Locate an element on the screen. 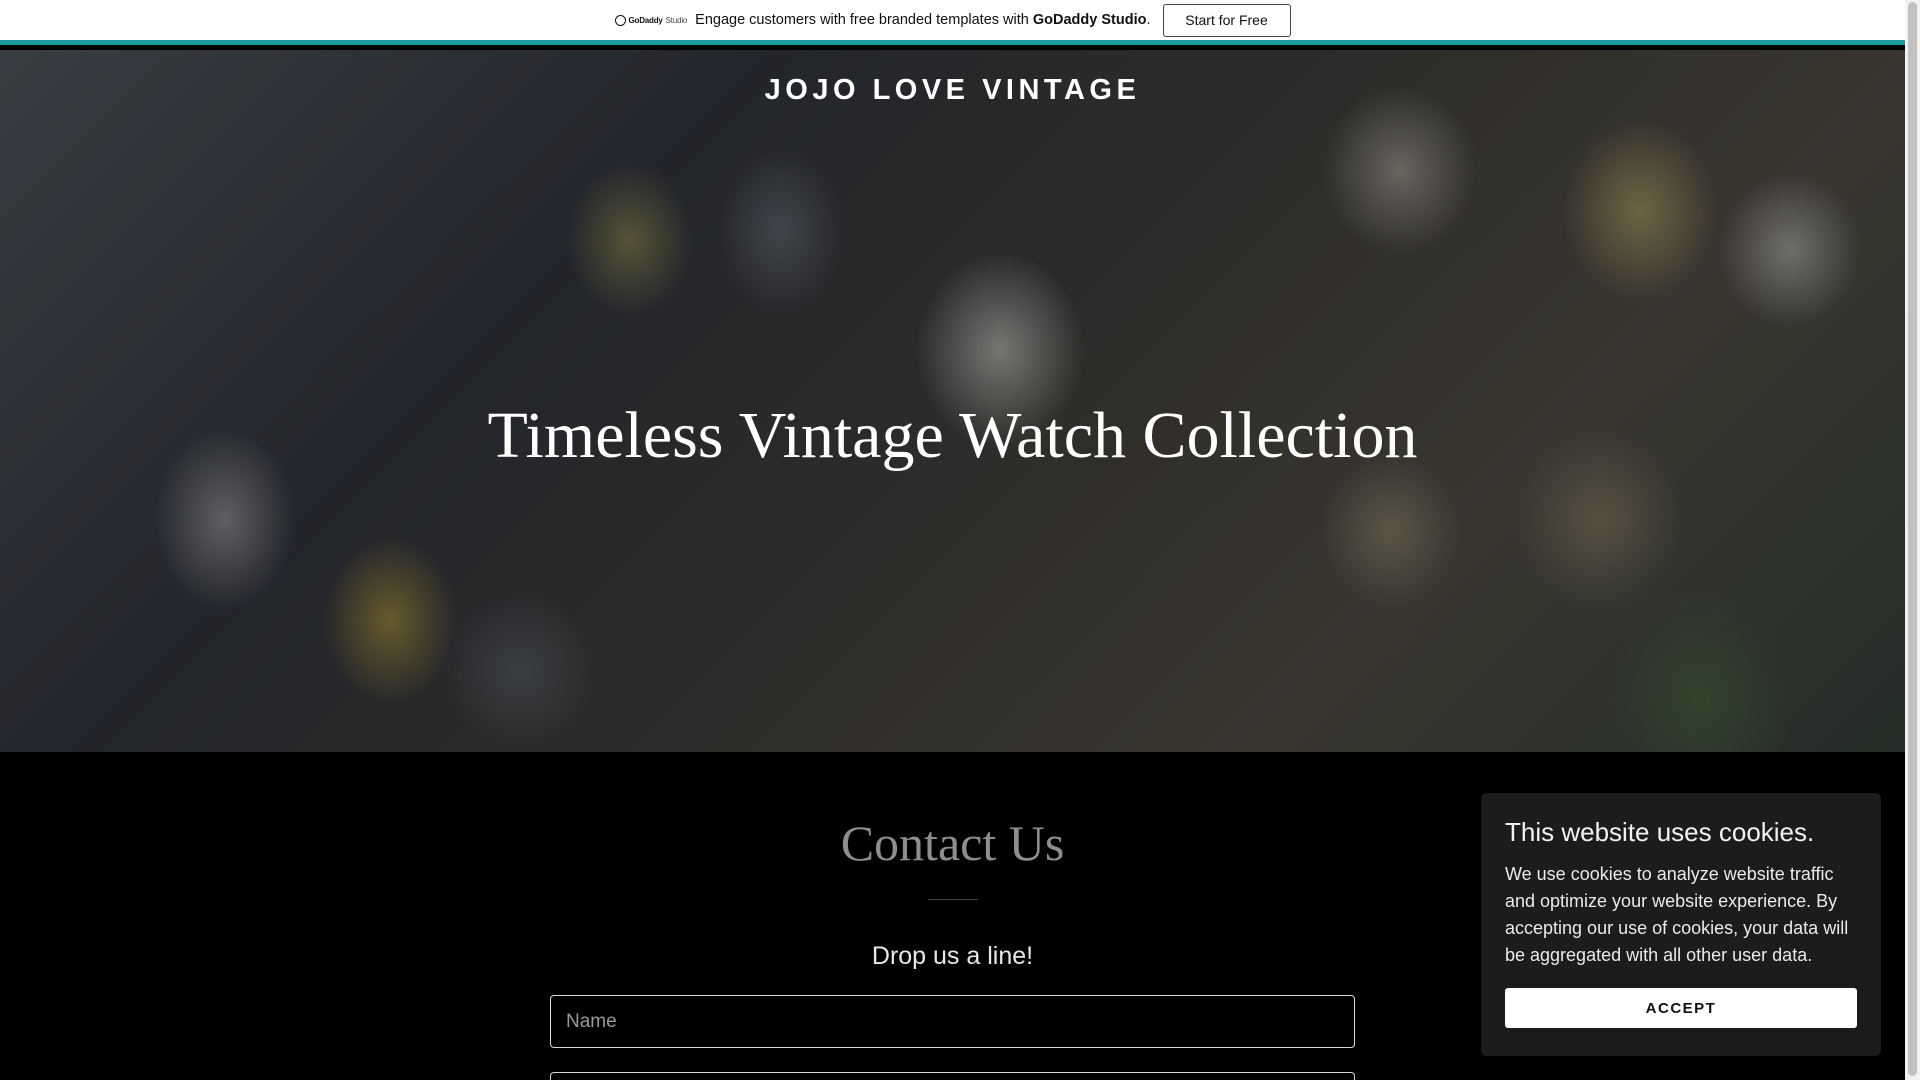  section-divider is located at coordinates (953, 899).